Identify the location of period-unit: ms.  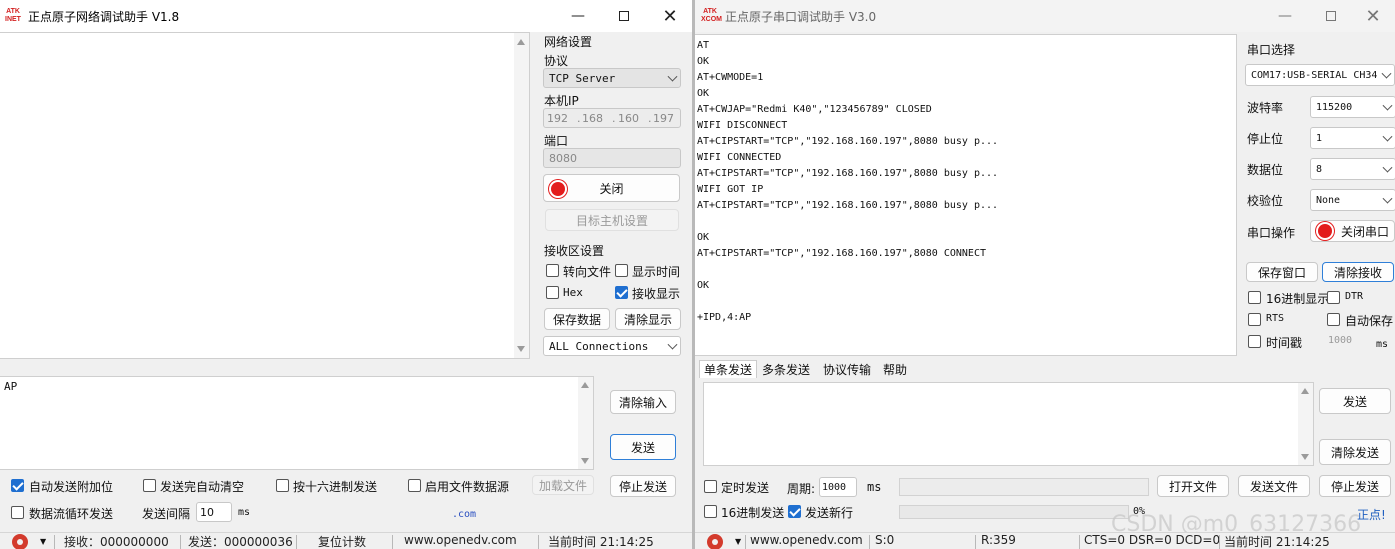
(874, 487).